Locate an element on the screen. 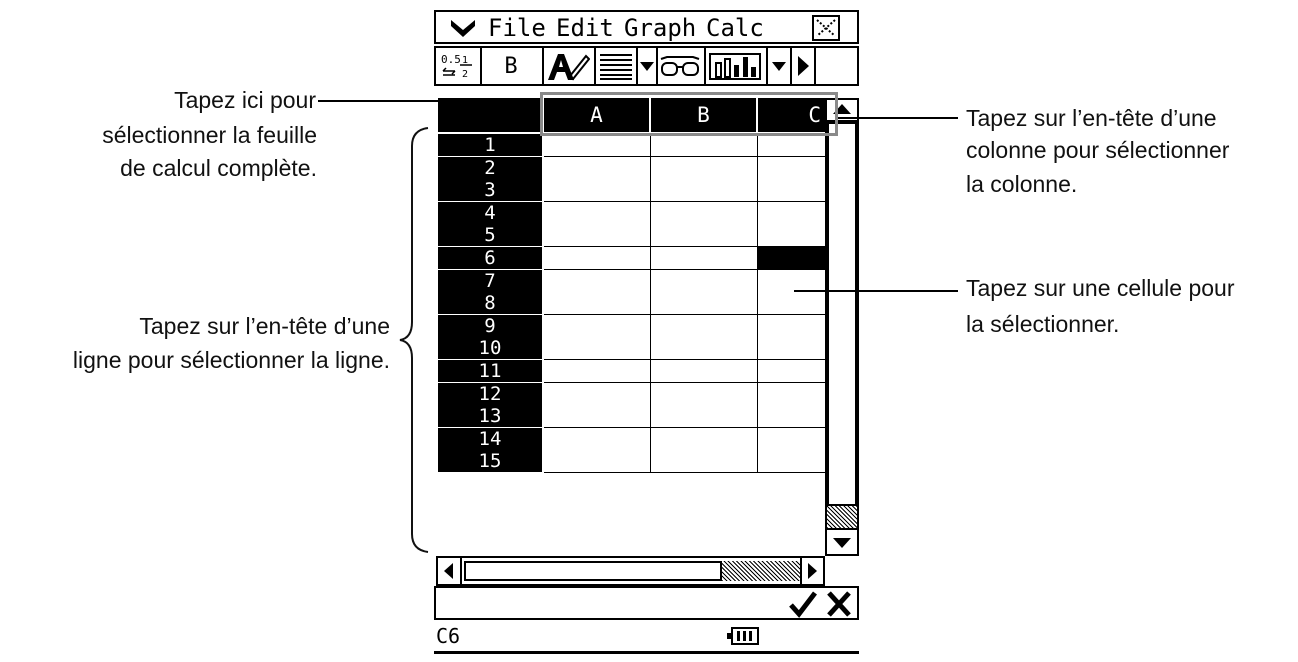 The width and height of the screenshot is (1298, 662). cell-a8 is located at coordinates (597, 304).